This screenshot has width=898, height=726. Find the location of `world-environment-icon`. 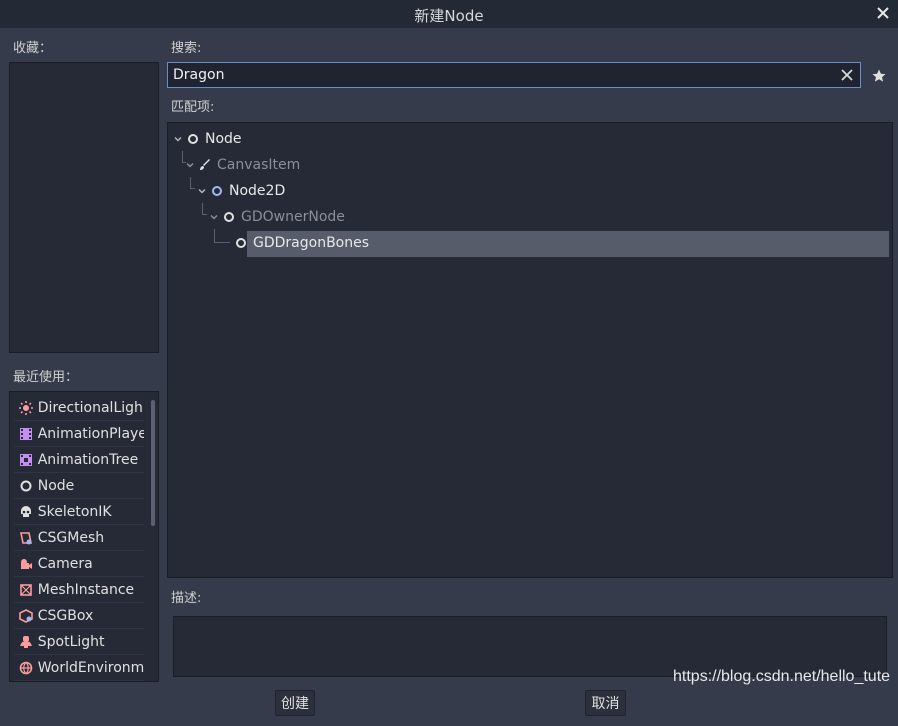

world-environment-icon is located at coordinates (26, 668).